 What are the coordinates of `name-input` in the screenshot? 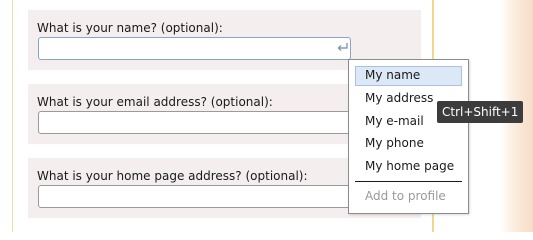 It's located at (194, 48).